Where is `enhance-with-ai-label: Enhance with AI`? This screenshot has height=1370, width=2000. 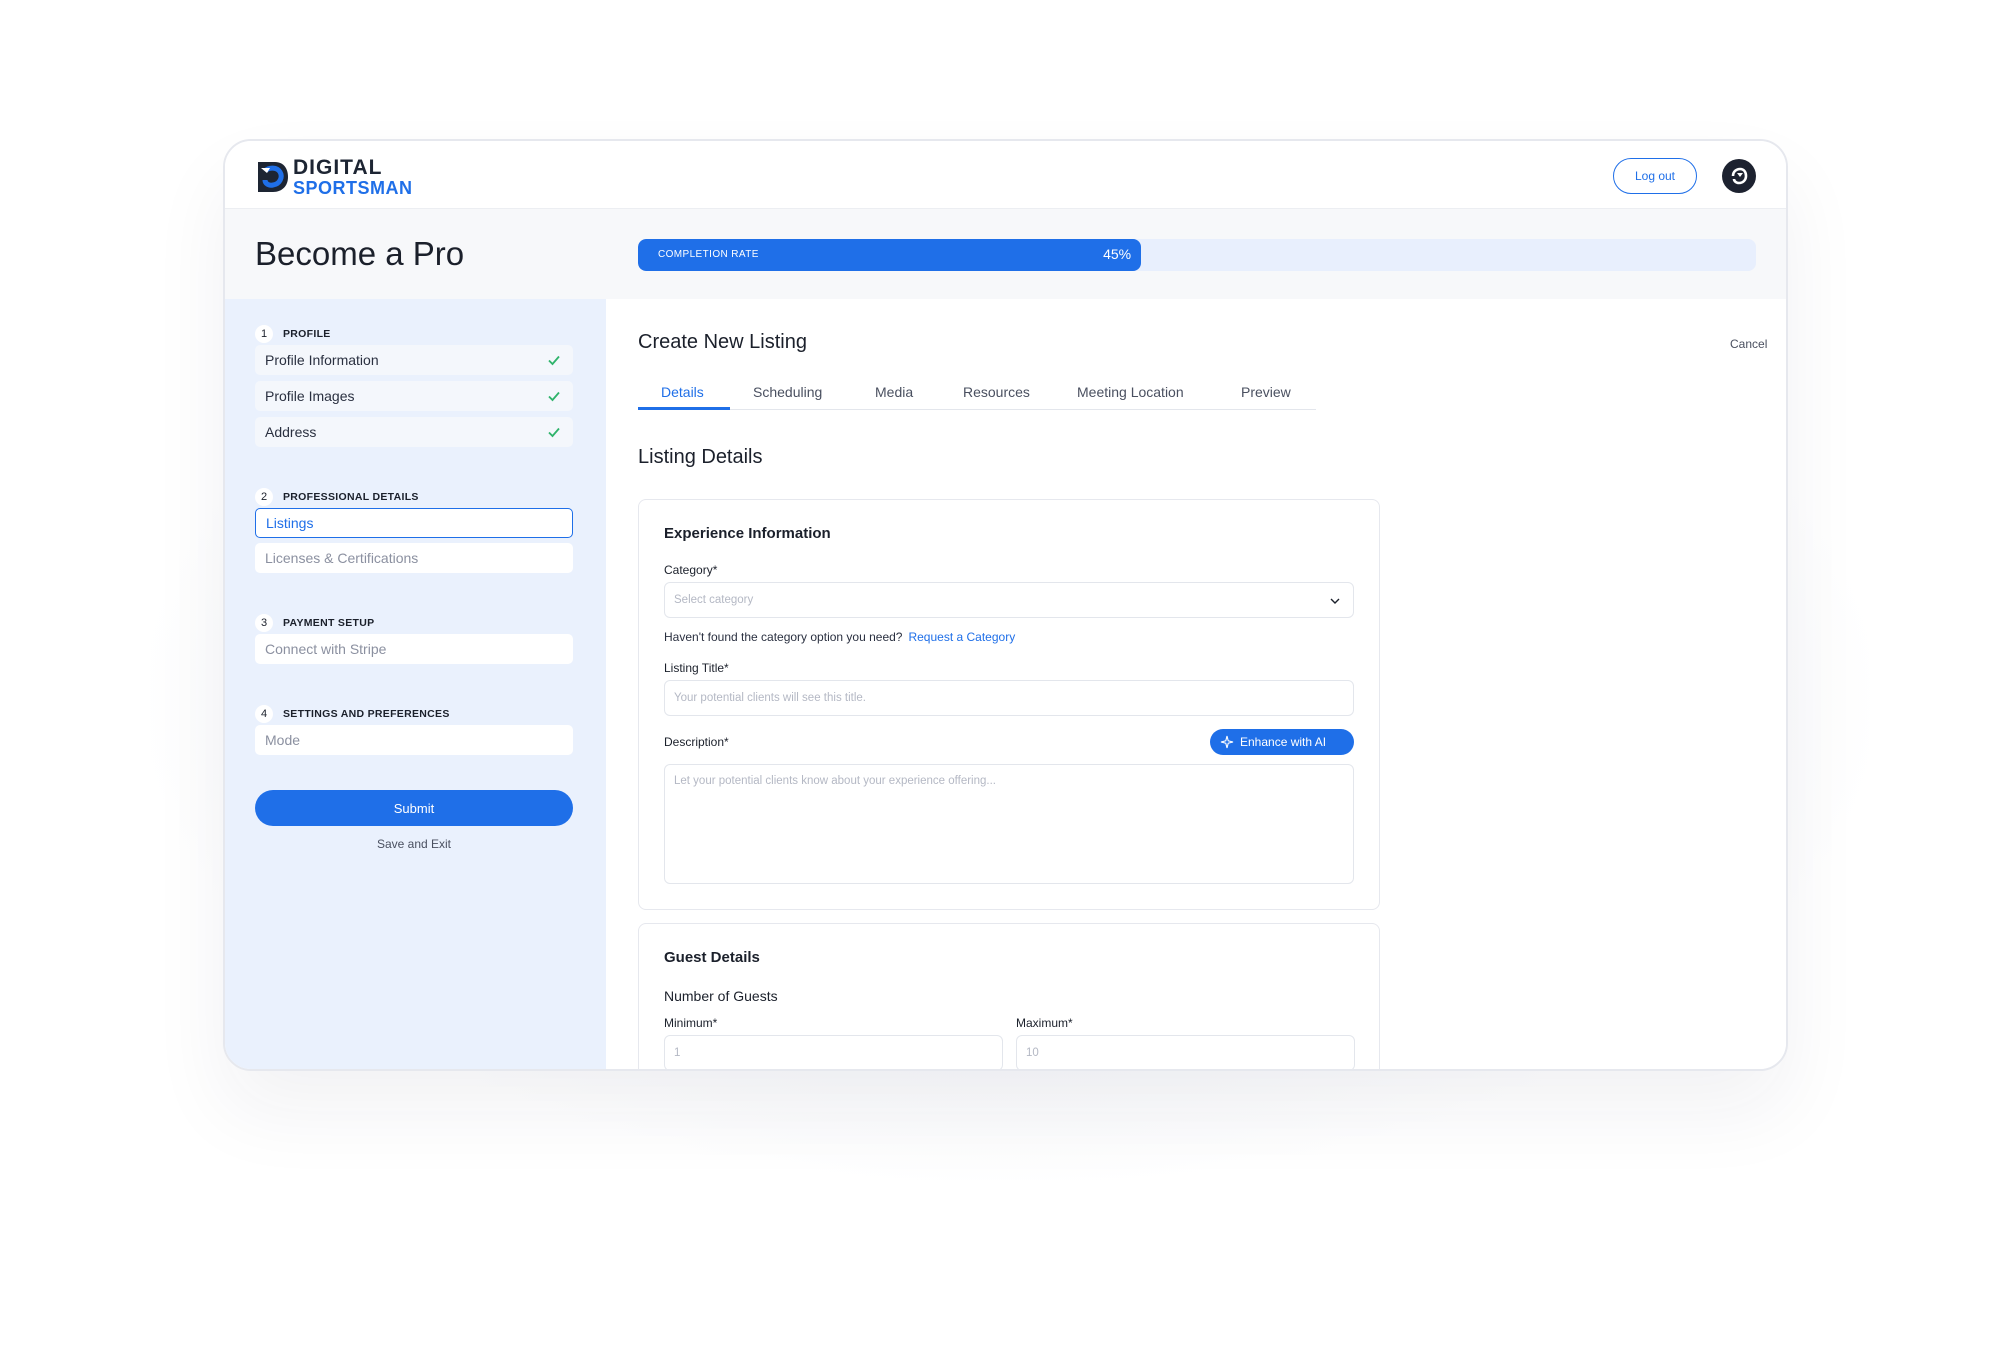
enhance-with-ai-label: Enhance with AI is located at coordinates (1283, 742).